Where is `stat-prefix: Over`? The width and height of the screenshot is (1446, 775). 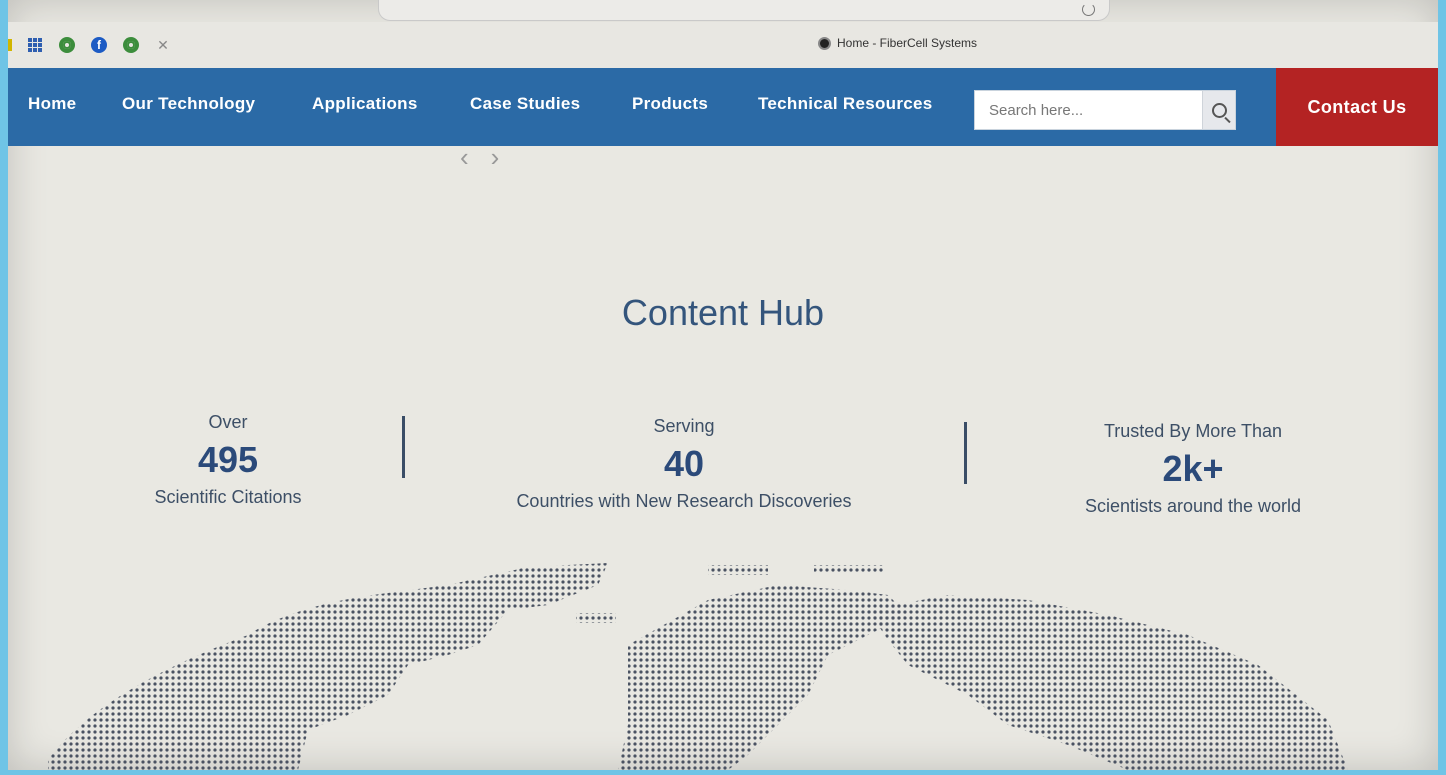 stat-prefix: Over is located at coordinates (228, 422).